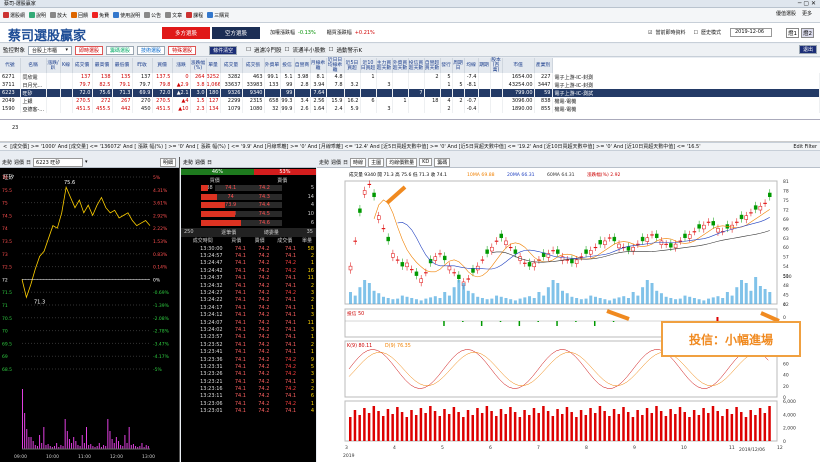 The image size is (820, 462). What do you see at coordinates (231, 65) in the screenshot?
I see `grid-col-header: 成交量` at bounding box center [231, 65].